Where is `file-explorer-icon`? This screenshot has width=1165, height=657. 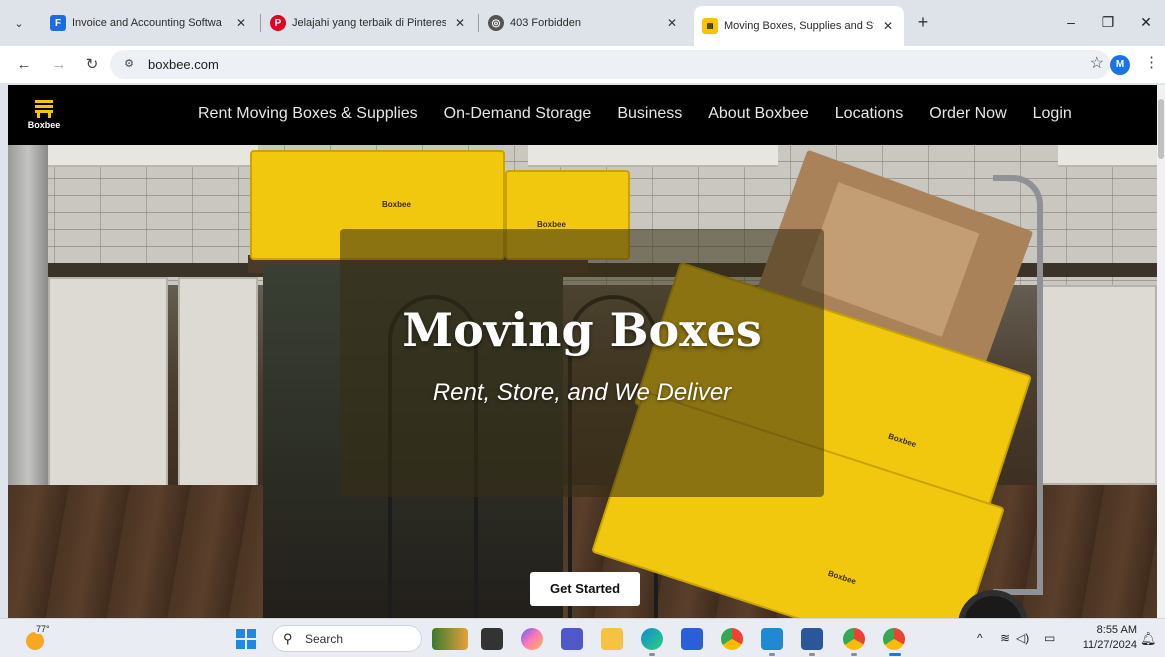 file-explorer-icon is located at coordinates (612, 639).